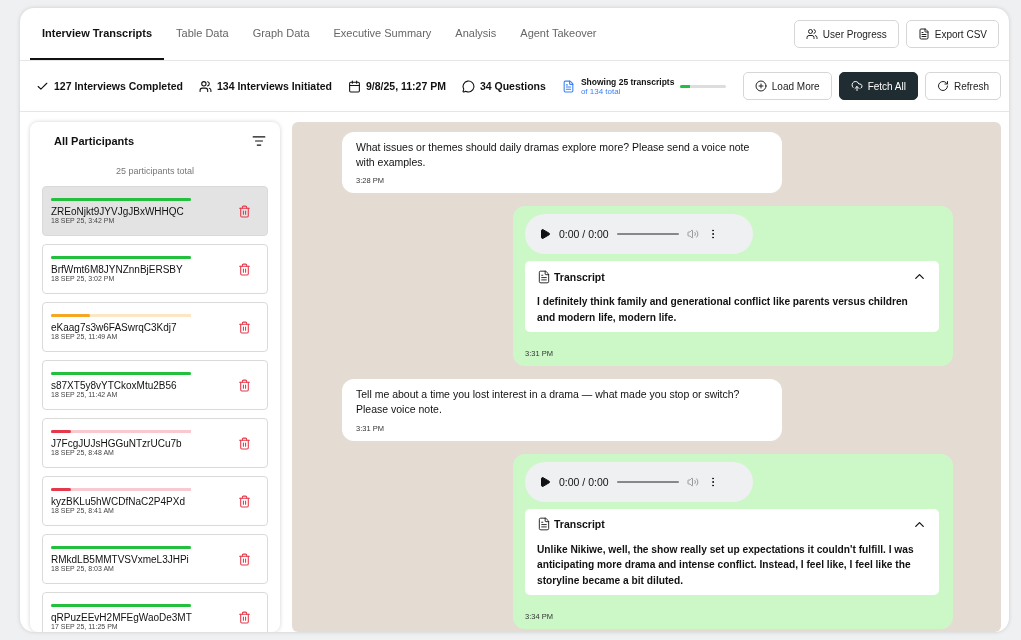 This screenshot has width=1021, height=640. What do you see at coordinates (856, 86) in the screenshot?
I see `cloud-upload-icon` at bounding box center [856, 86].